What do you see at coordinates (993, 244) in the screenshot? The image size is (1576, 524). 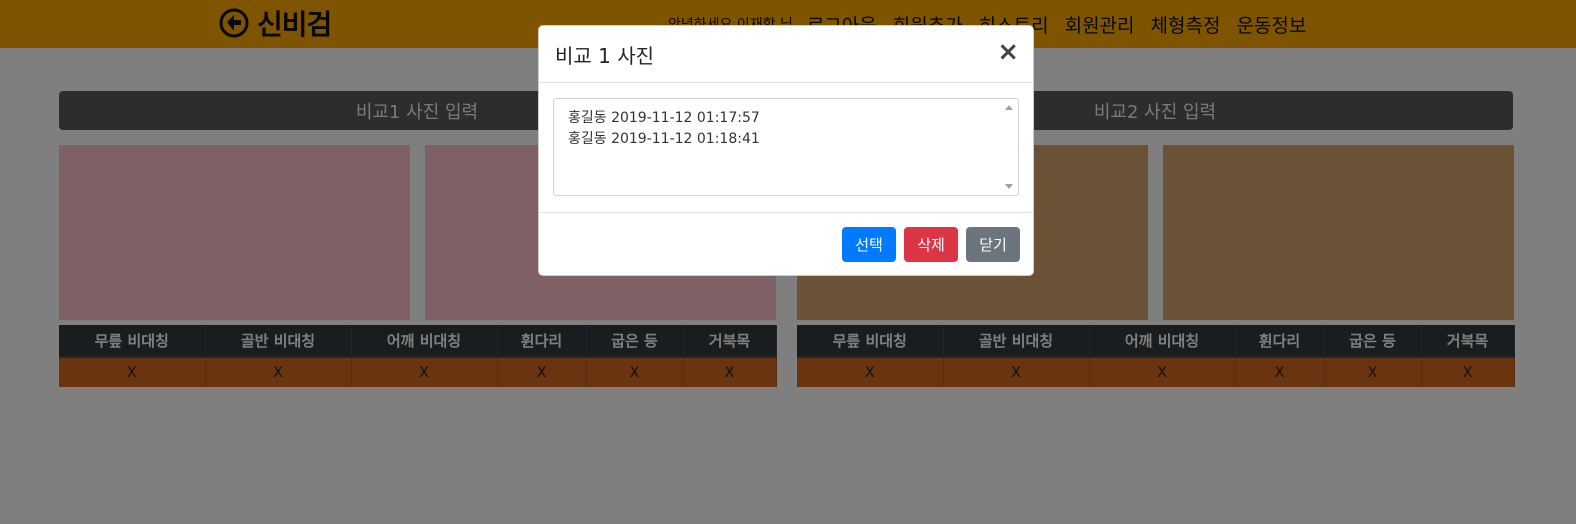 I see `close-button: 닫기` at bounding box center [993, 244].